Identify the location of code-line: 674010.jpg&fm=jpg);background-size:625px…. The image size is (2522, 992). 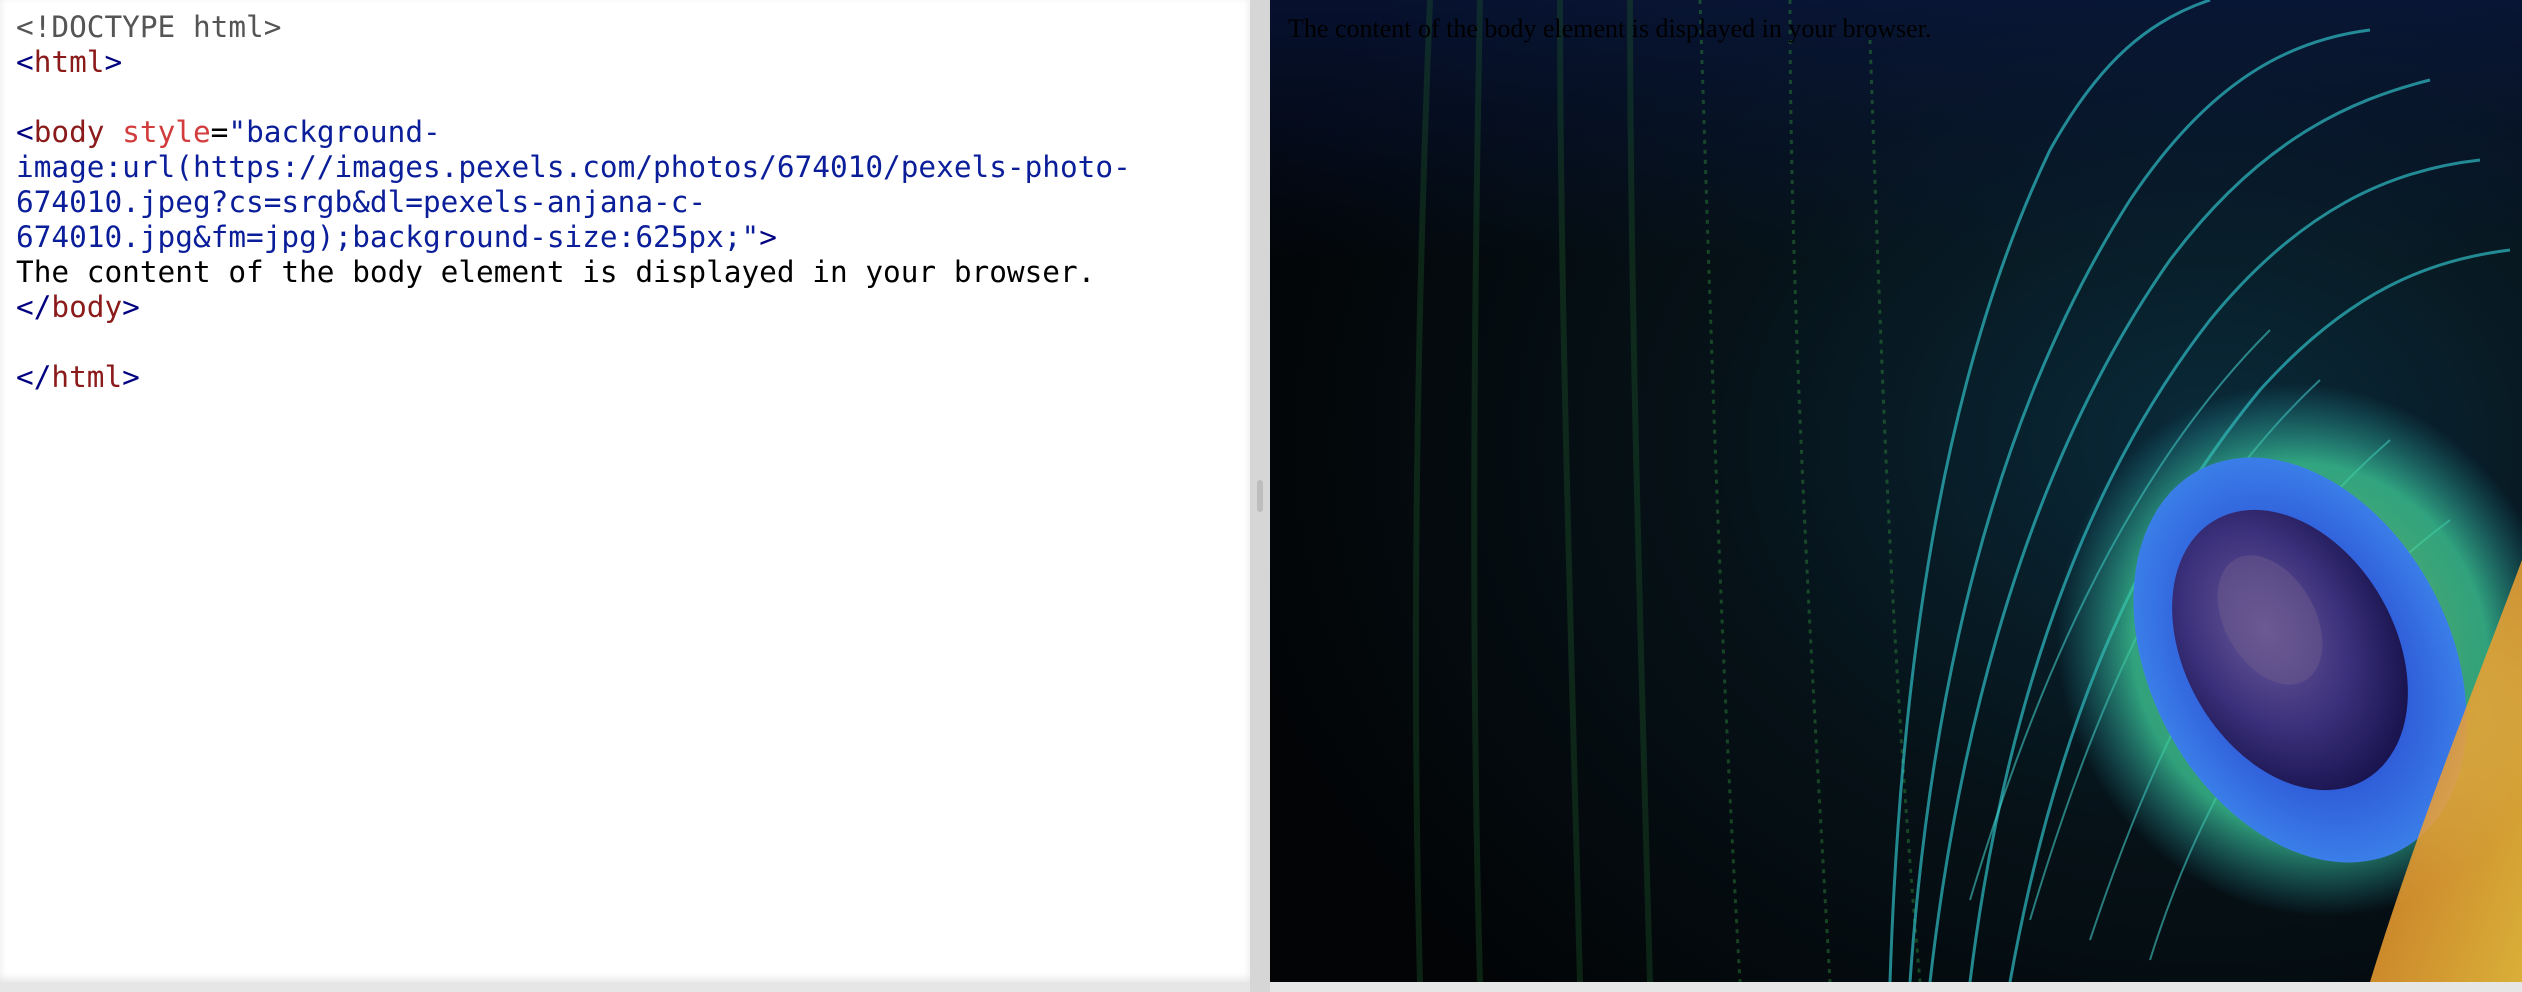
(573, 237).